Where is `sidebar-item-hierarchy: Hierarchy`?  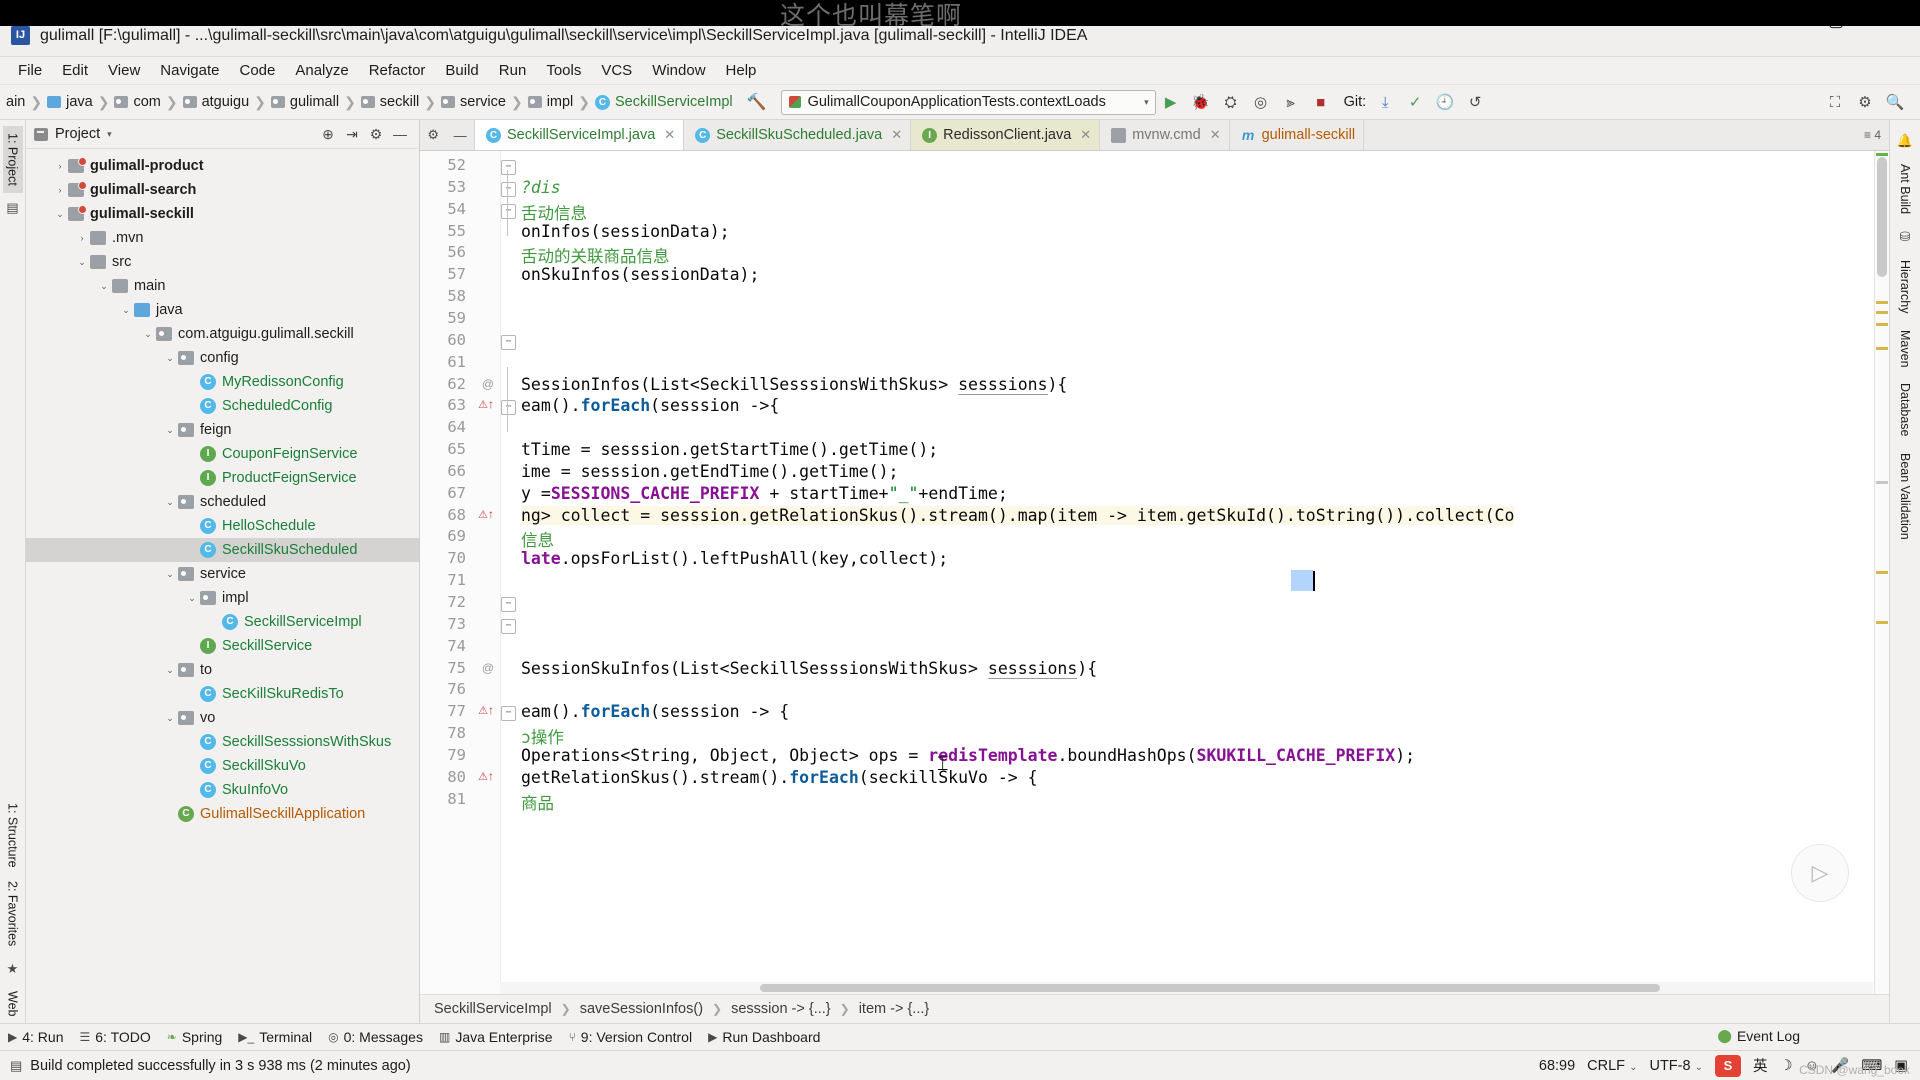
sidebar-item-hierarchy: Hierarchy is located at coordinates (1905, 287).